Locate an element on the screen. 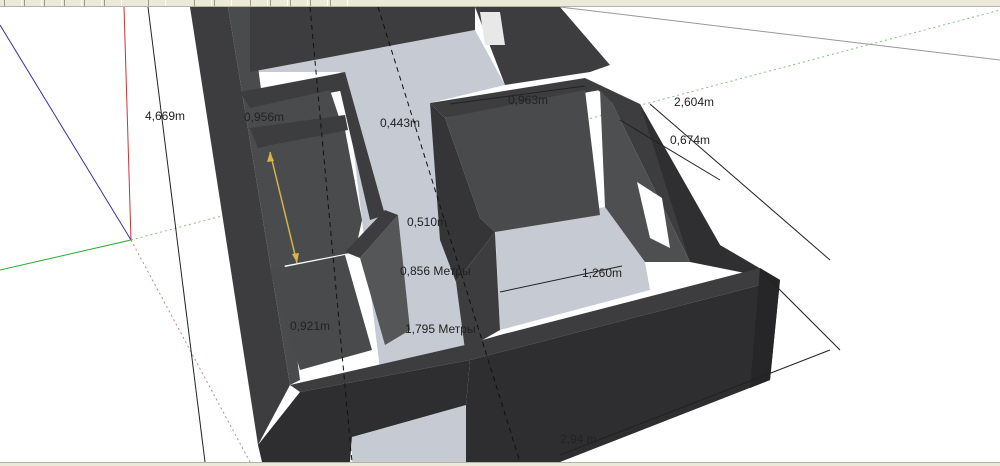 The width and height of the screenshot is (1000, 466). guide-line is located at coordinates (779, 34).